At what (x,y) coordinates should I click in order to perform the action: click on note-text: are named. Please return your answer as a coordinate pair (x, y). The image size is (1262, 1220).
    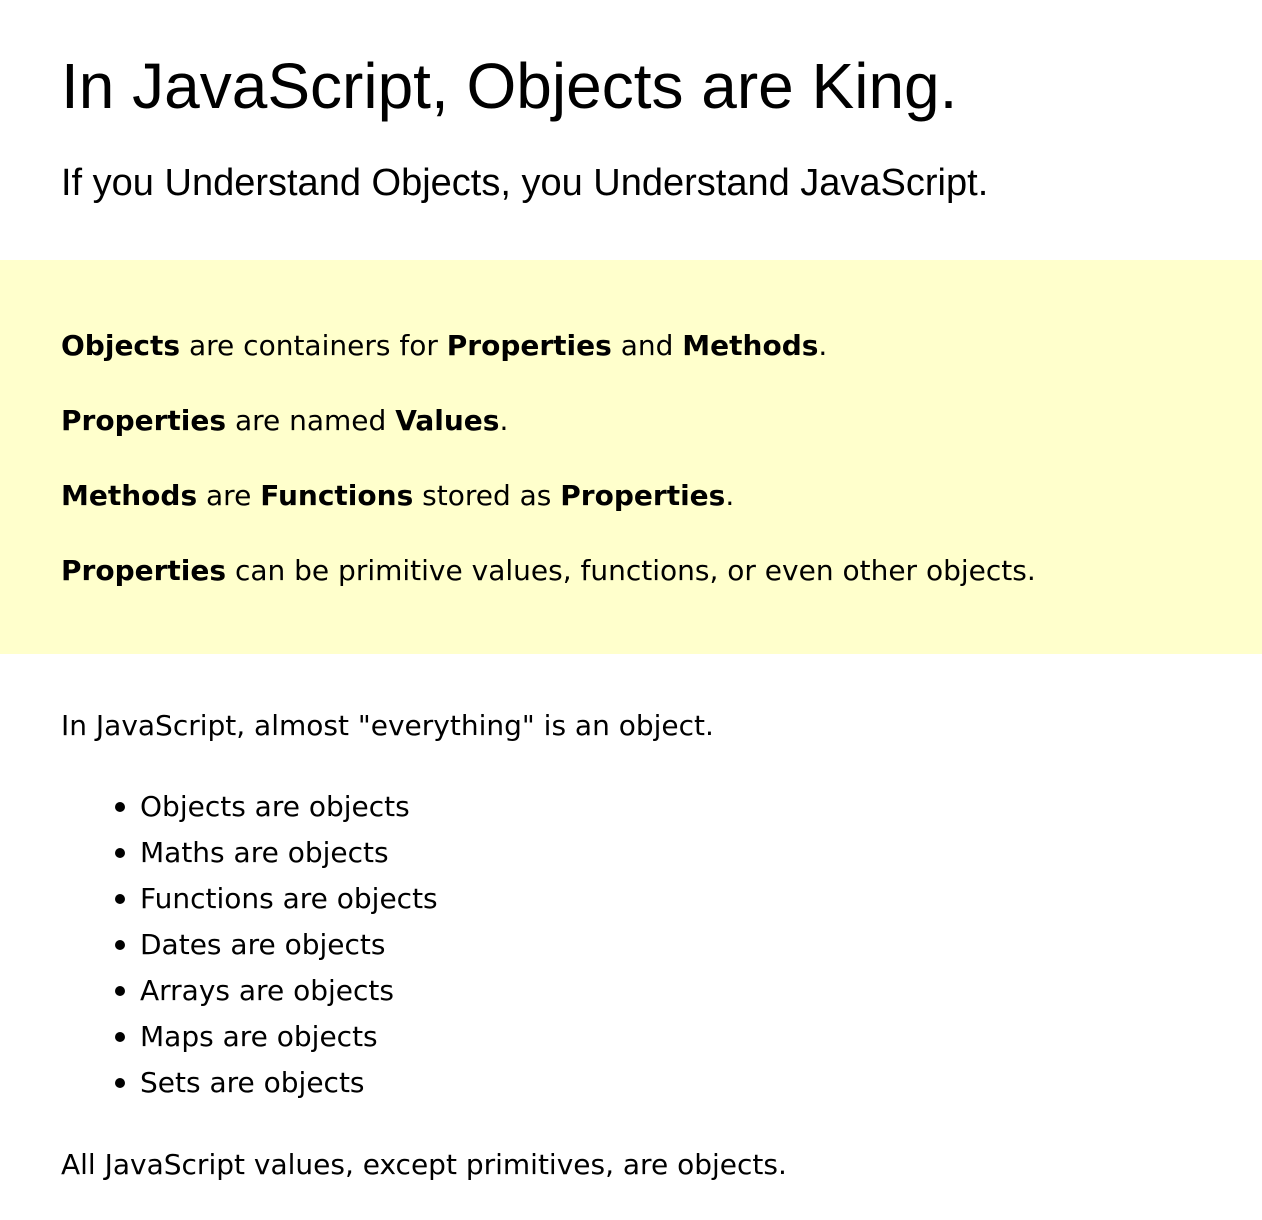
    Looking at the image, I should click on (311, 420).